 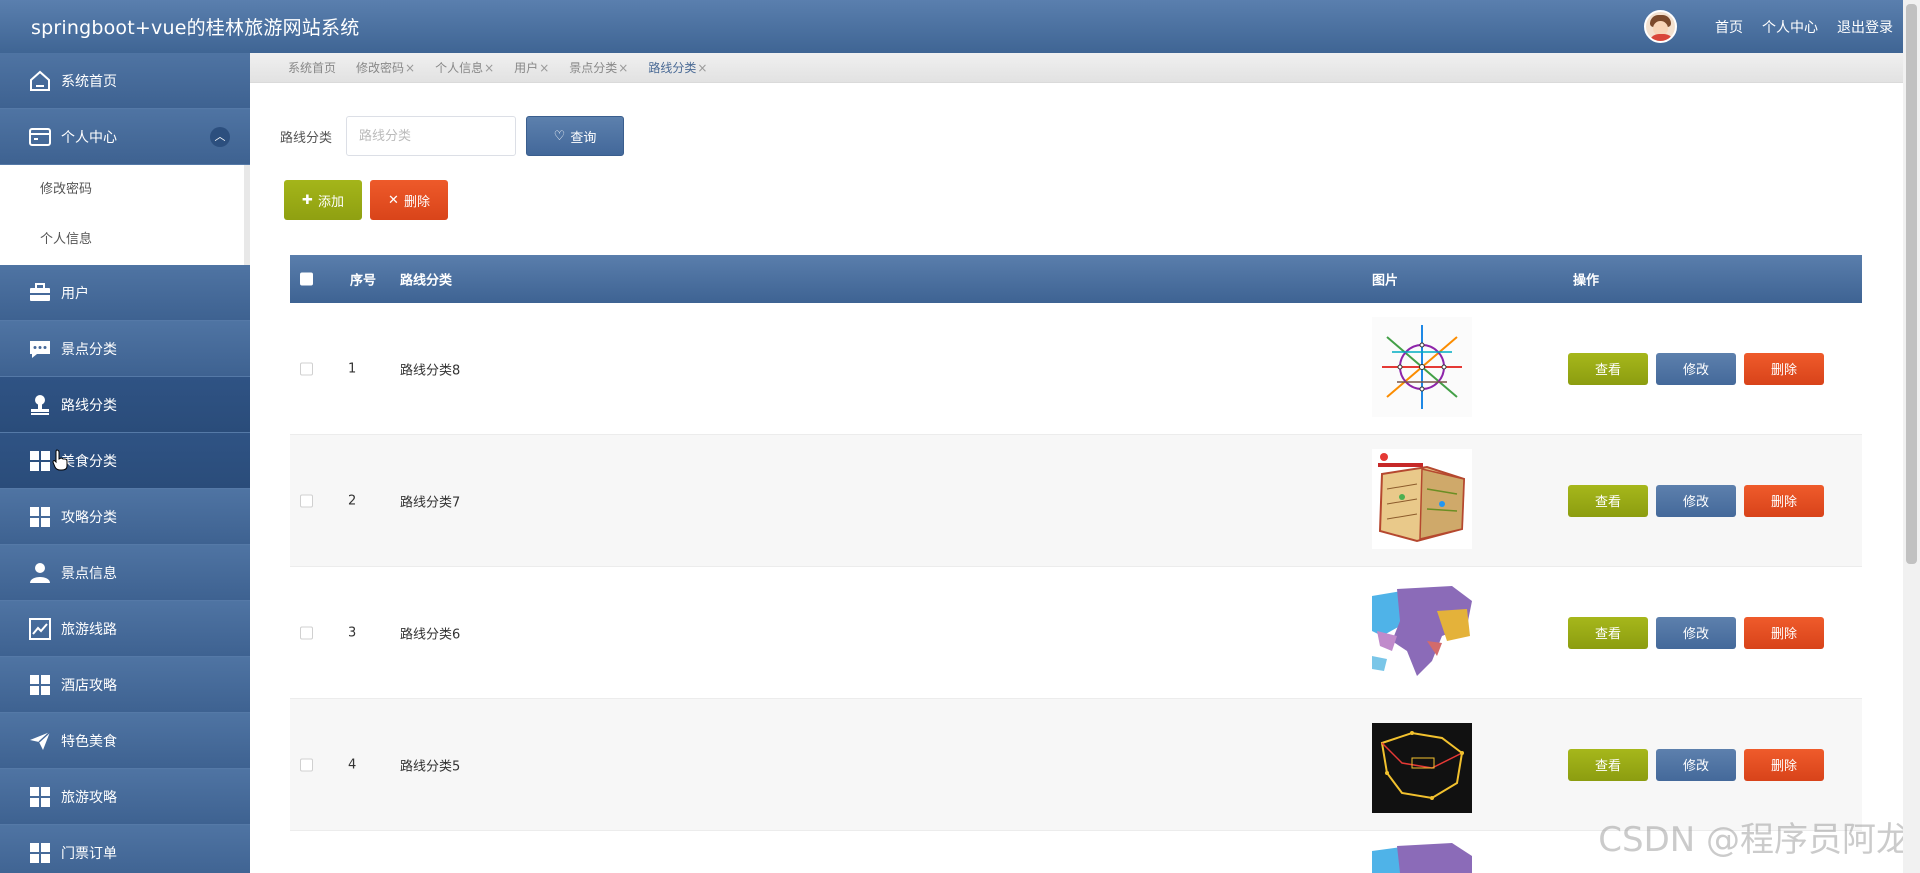 I want to click on avatar, so click(x=1660, y=26).